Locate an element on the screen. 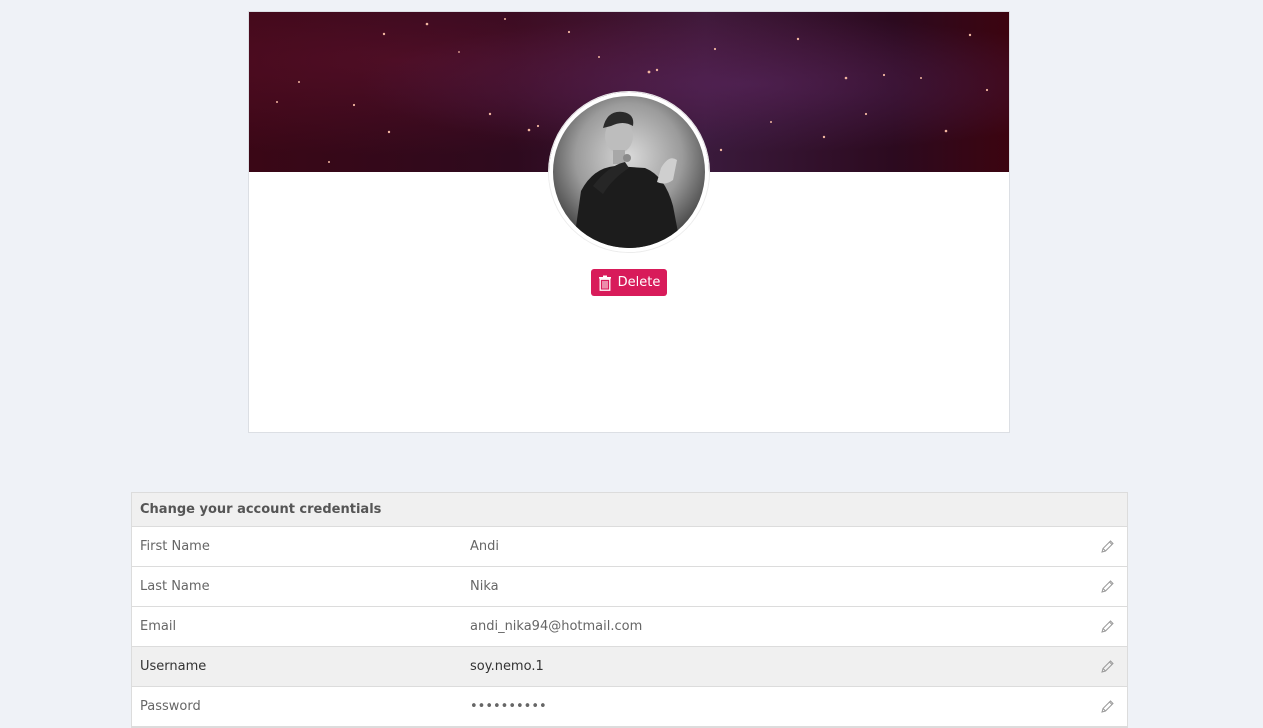  delete-button-label: Delete is located at coordinates (639, 282).